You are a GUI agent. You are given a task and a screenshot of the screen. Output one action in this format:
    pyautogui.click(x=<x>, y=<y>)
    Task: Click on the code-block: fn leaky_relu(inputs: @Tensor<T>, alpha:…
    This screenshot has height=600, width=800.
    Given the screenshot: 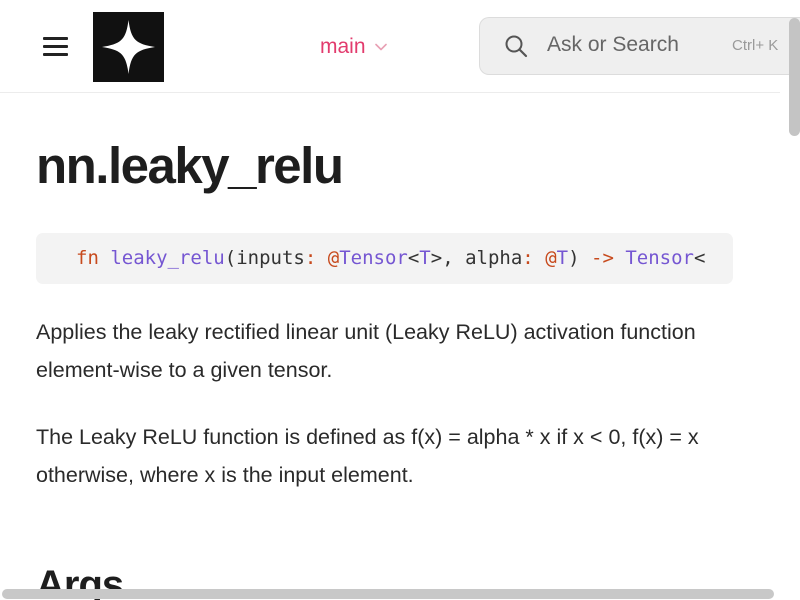 What is the action you would take?
    pyautogui.click(x=384, y=258)
    